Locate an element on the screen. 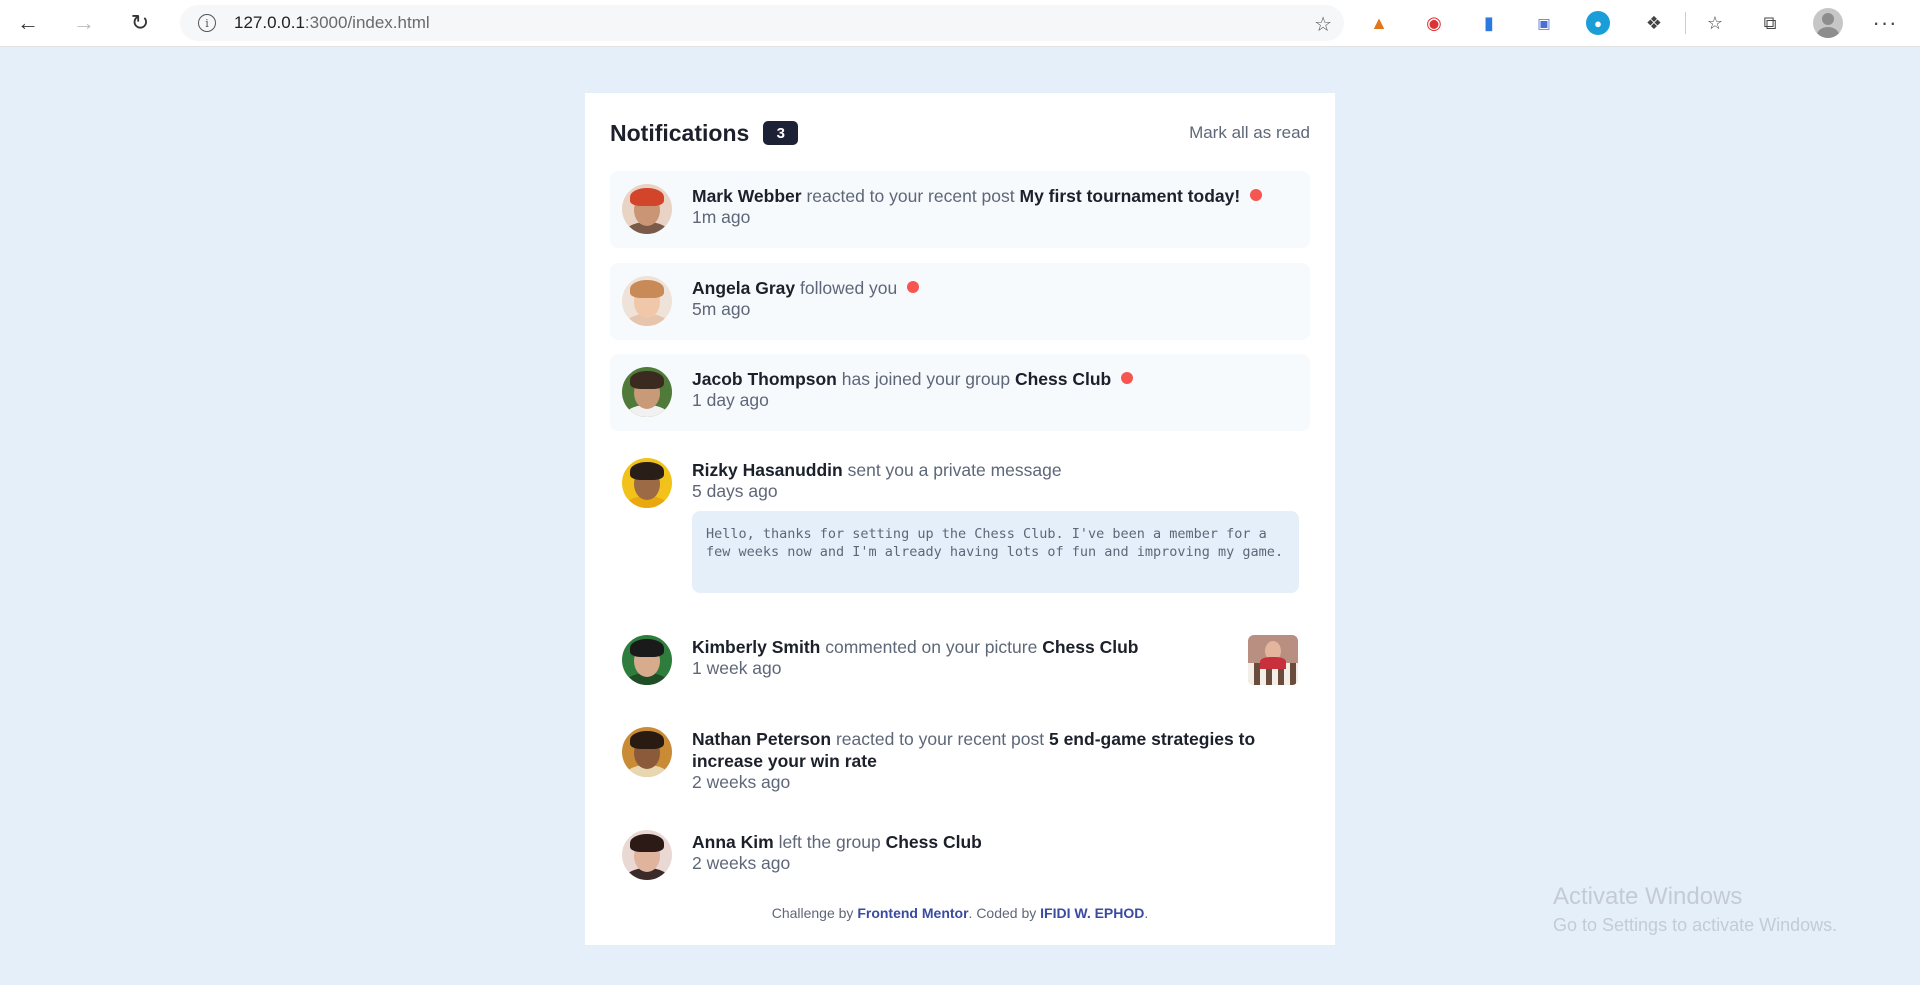  notification-target: My first tournament today! is located at coordinates (1130, 196).